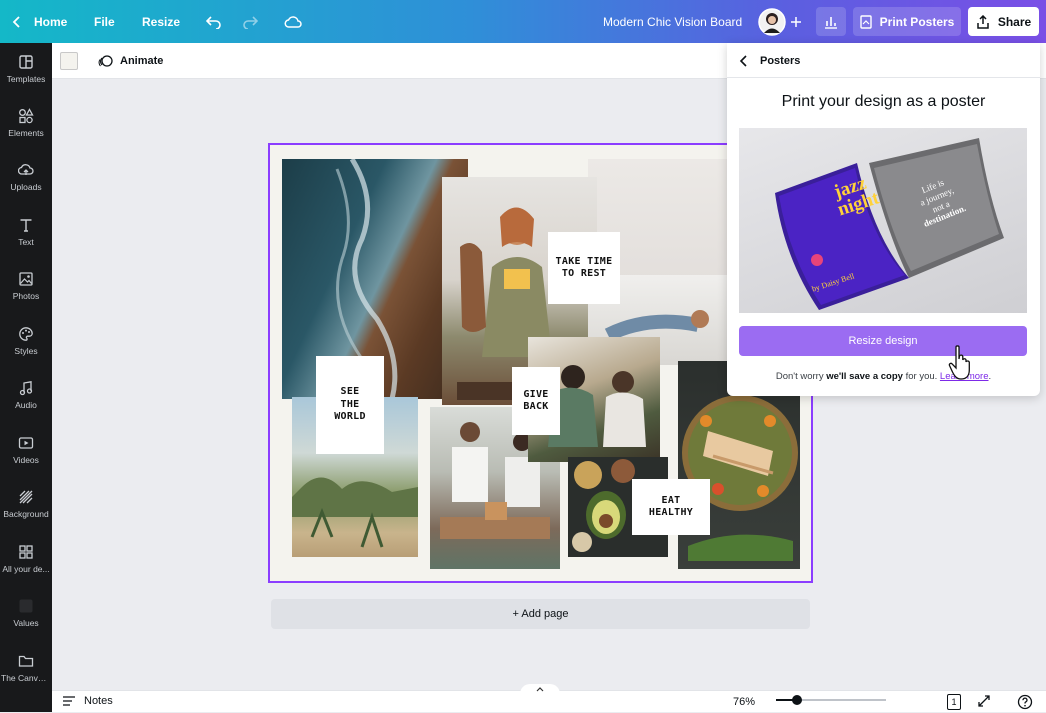  I want to click on redo-icon, so click(250, 22).